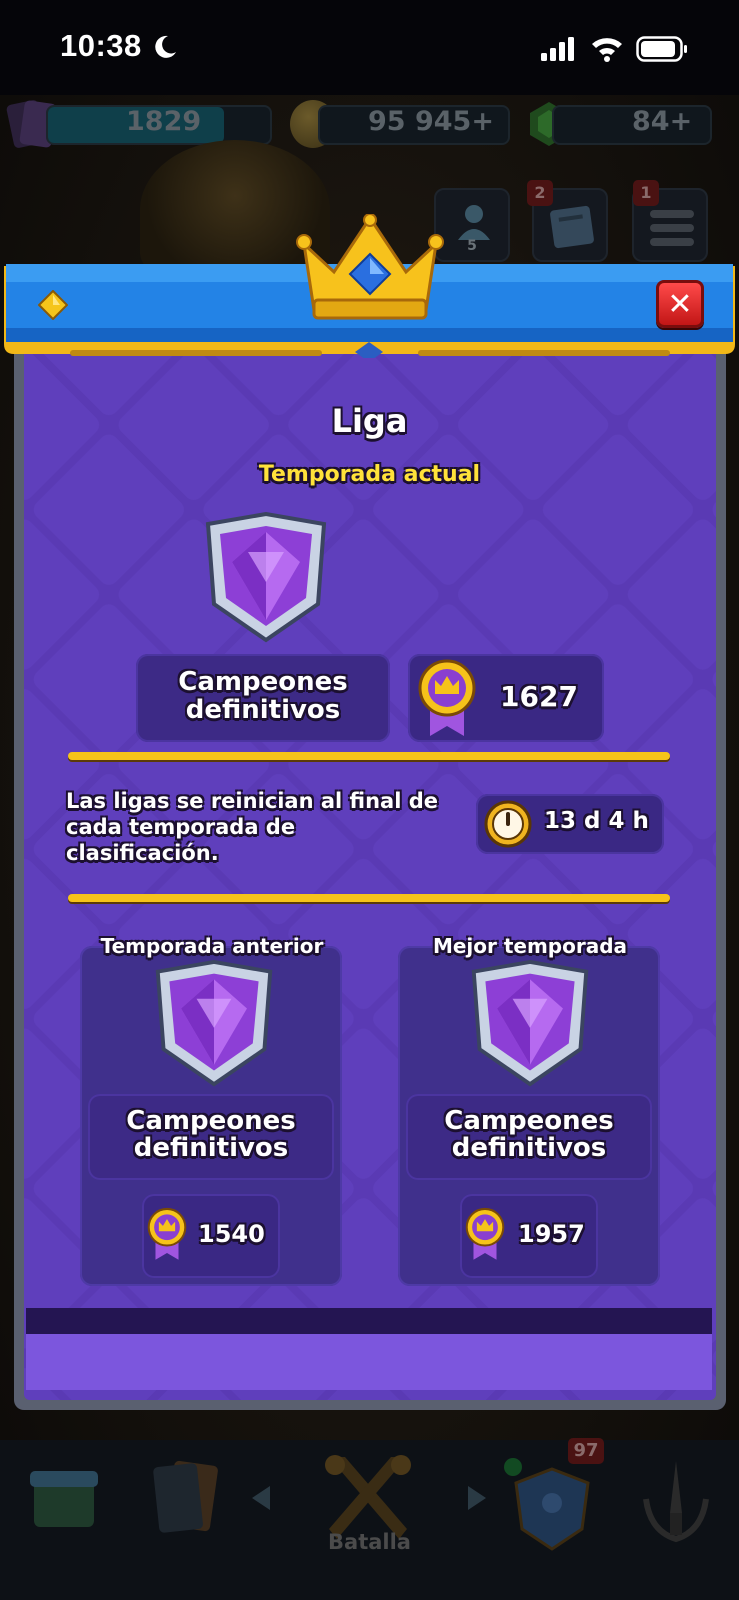  I want to click on time-remaining: 13 d 4 h, so click(596, 821).